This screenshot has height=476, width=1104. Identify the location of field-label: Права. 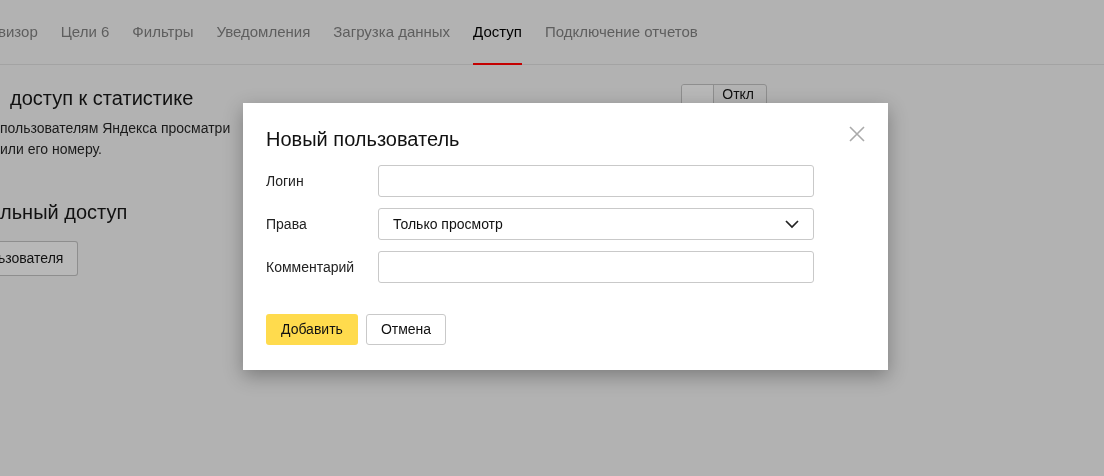
(287, 224).